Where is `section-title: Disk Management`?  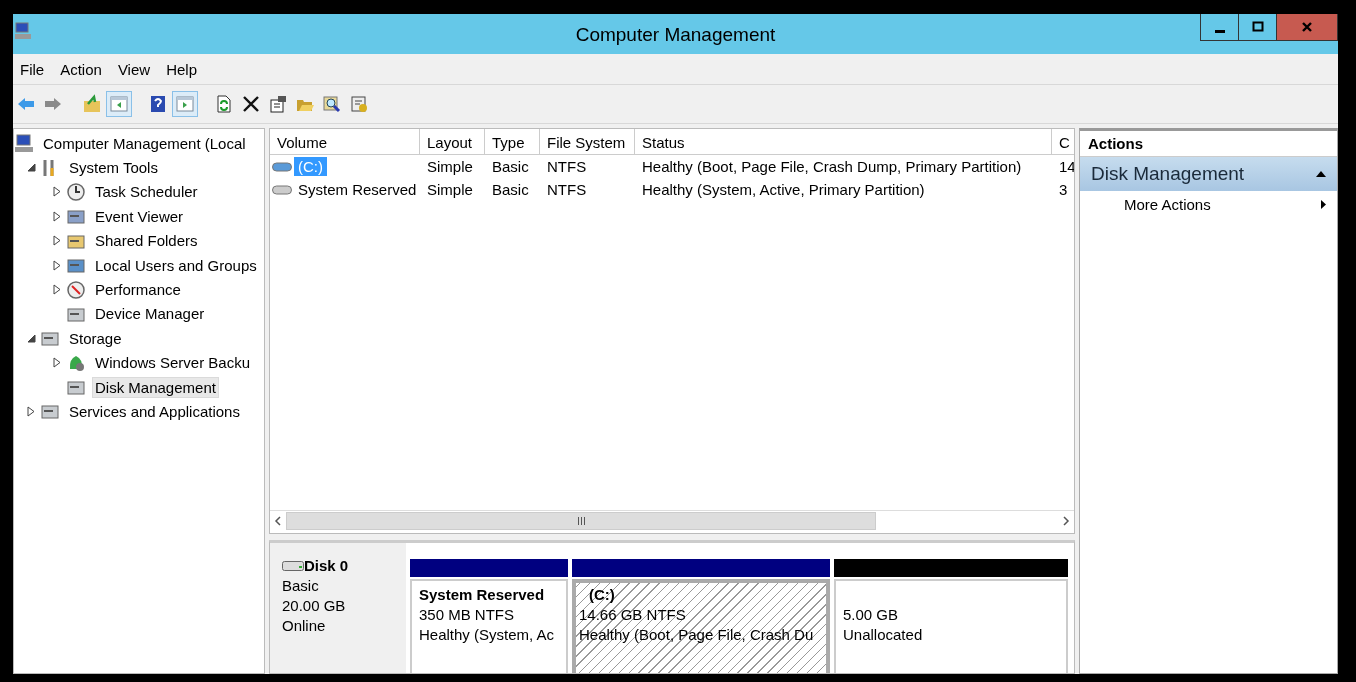 section-title: Disk Management is located at coordinates (1168, 174).